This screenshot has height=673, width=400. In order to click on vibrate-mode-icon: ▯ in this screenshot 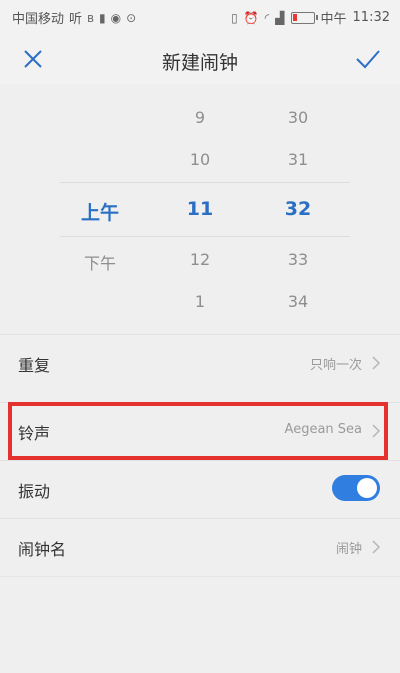, I will do `click(234, 17)`.